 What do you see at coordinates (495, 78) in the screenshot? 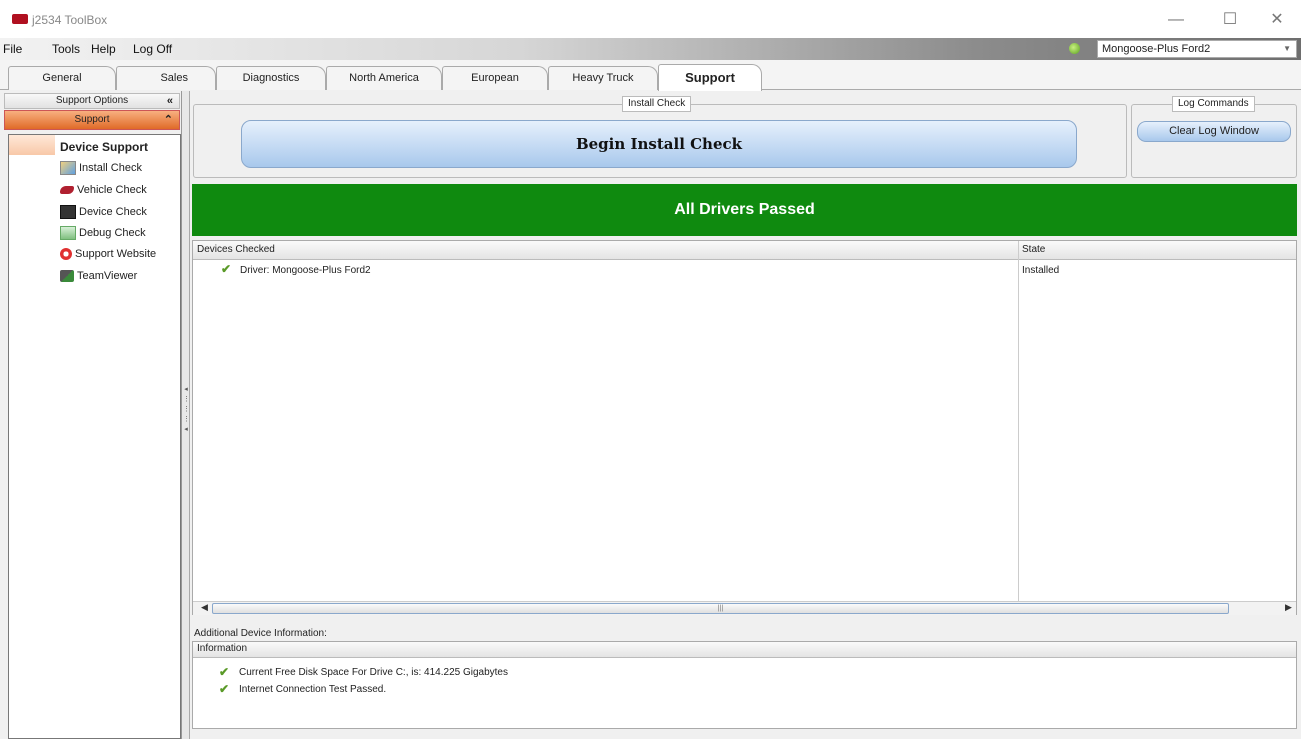
I see `tab-european: European` at bounding box center [495, 78].